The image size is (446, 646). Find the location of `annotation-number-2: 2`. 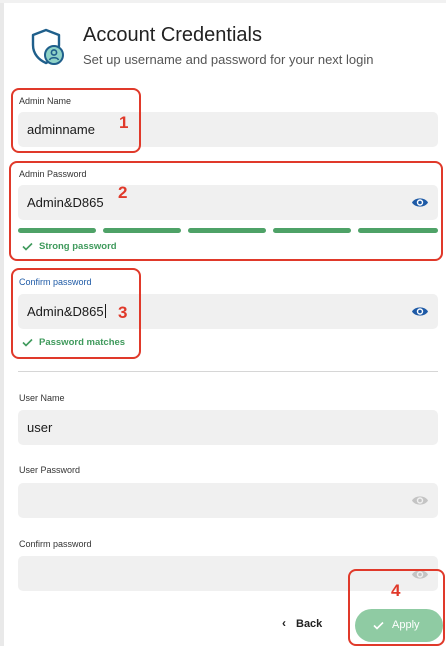

annotation-number-2: 2 is located at coordinates (123, 192).